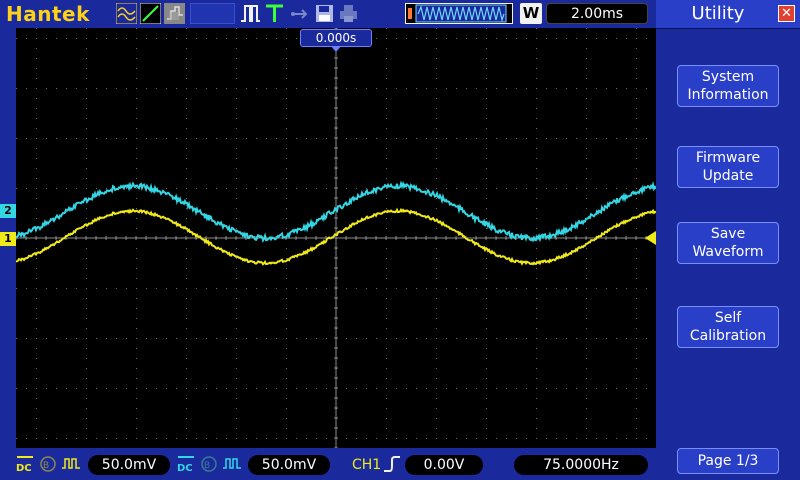 This screenshot has width=800, height=480. What do you see at coordinates (232, 464) in the screenshot?
I see `ch2-pulse-icon` at bounding box center [232, 464].